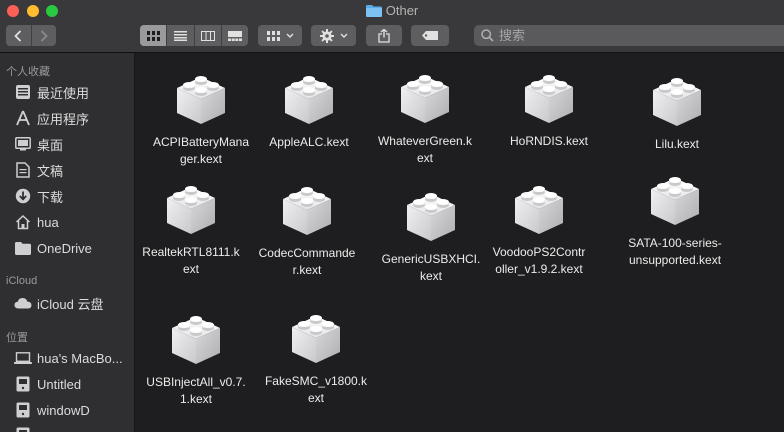  I want to click on applications-icon, so click(23, 118).